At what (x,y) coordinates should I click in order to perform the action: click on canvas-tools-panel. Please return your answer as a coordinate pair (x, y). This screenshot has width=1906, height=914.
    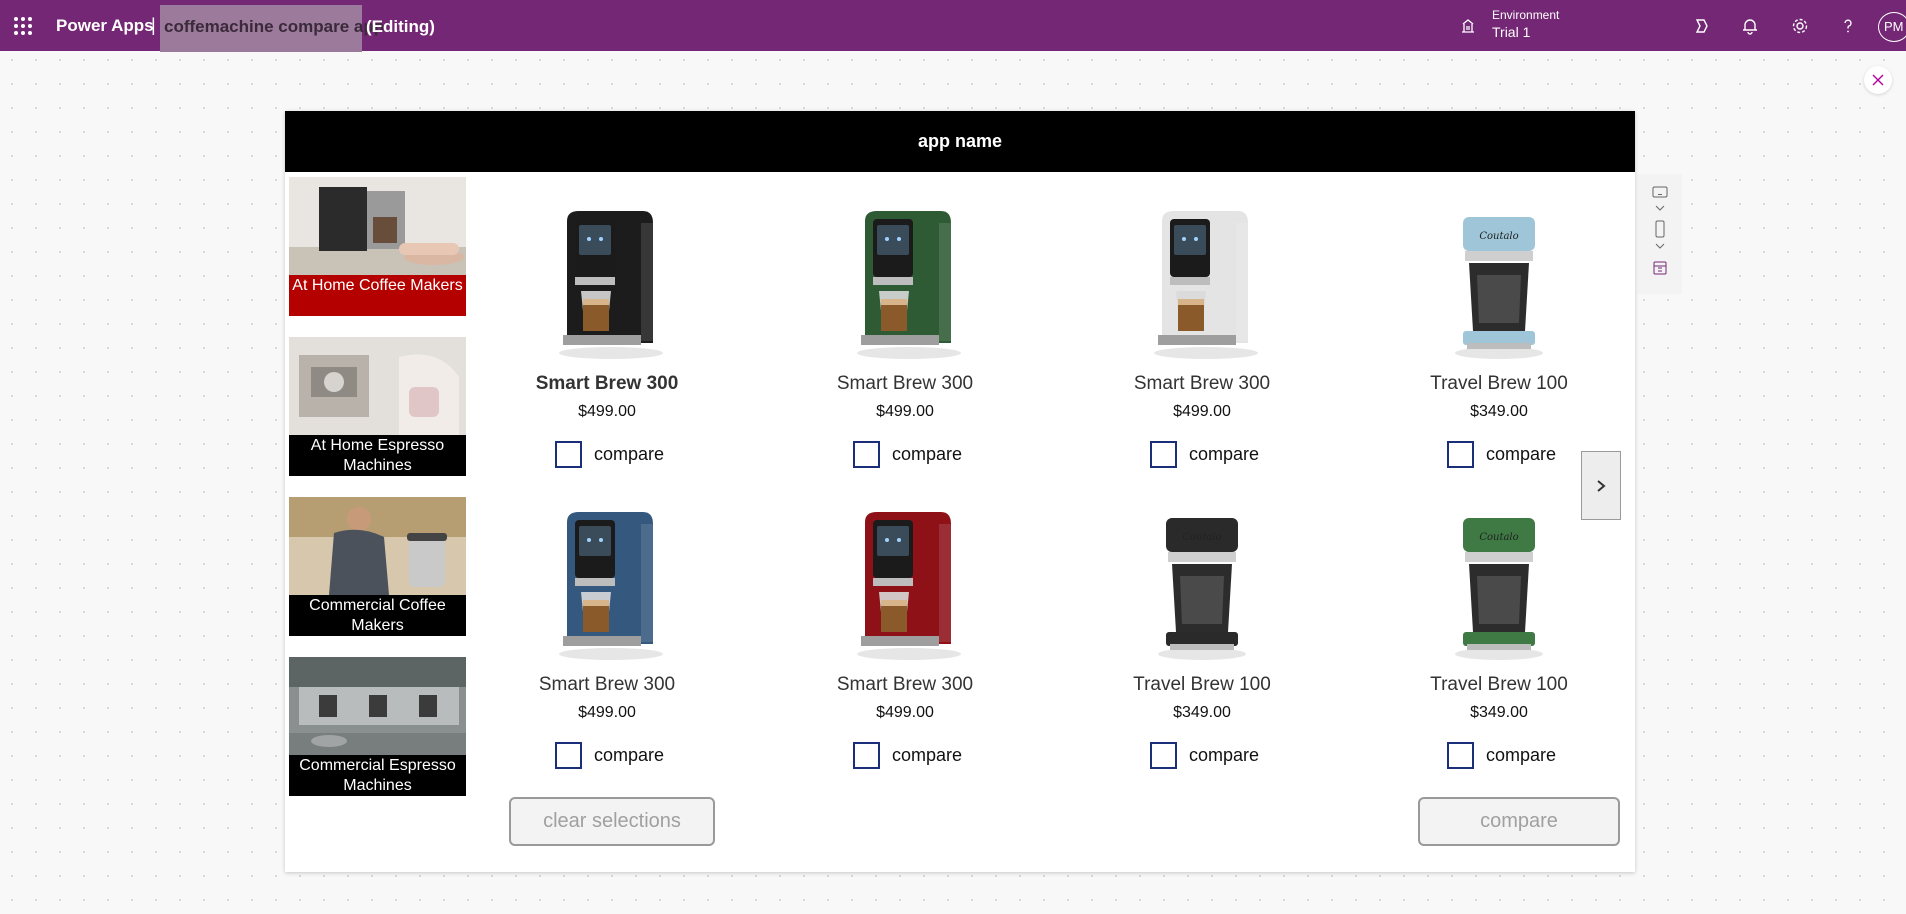
    Looking at the image, I should click on (1659, 234).